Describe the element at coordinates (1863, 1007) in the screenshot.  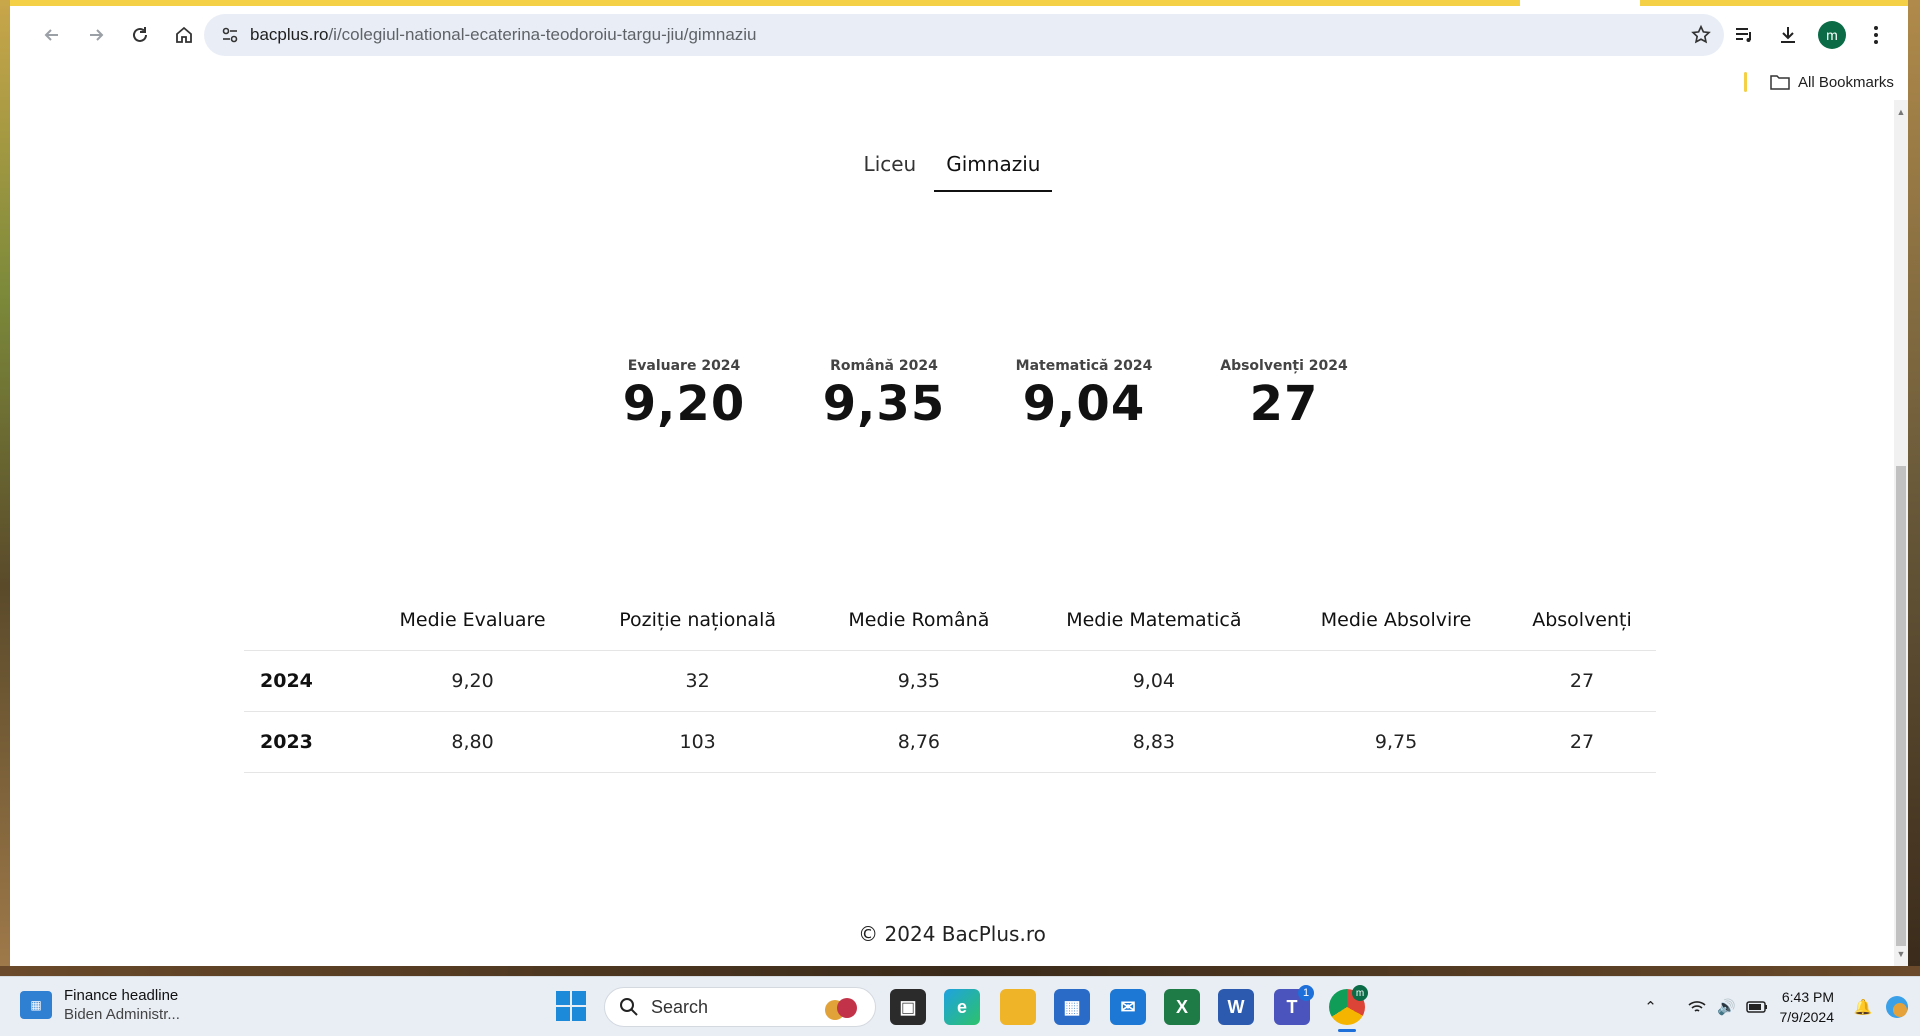
I see `notifications-icon: 🔔` at that location.